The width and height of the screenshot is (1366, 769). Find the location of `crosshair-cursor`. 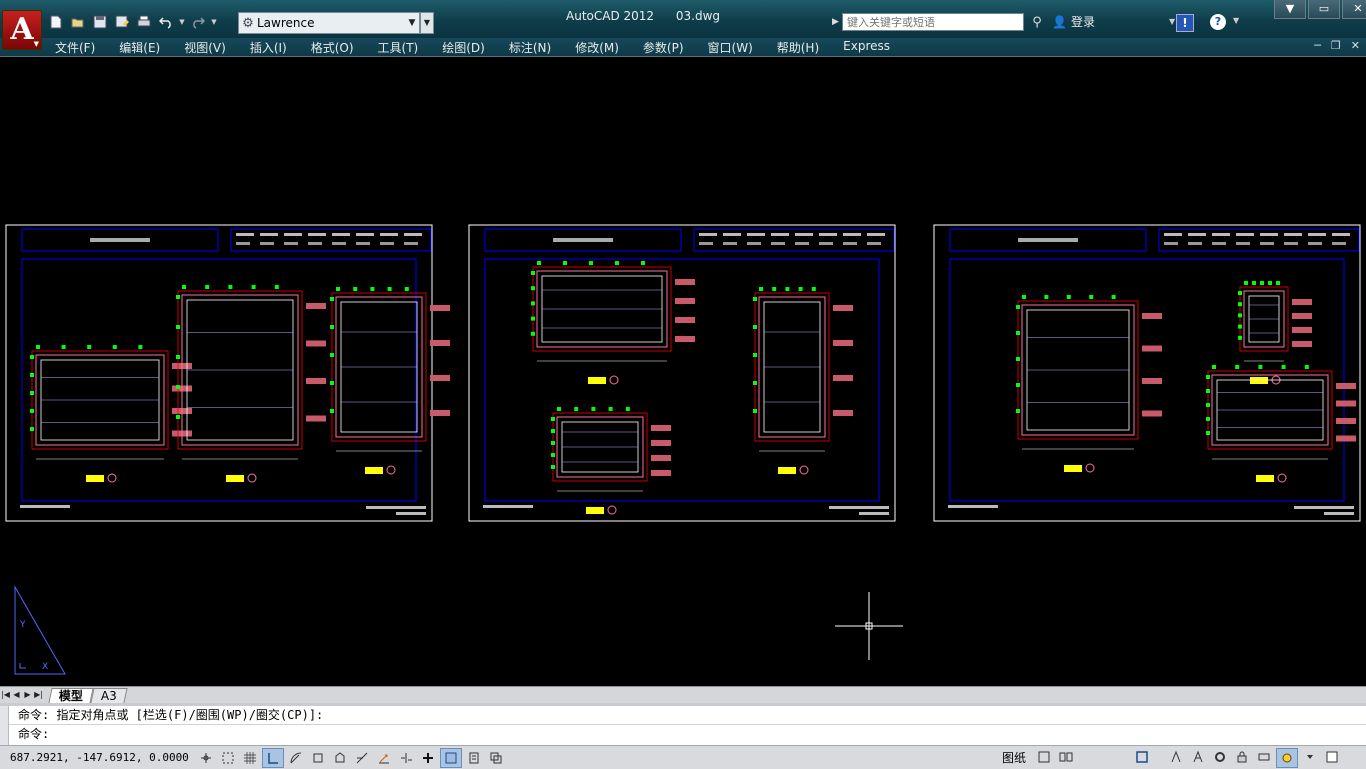

crosshair-cursor is located at coordinates (869, 626).